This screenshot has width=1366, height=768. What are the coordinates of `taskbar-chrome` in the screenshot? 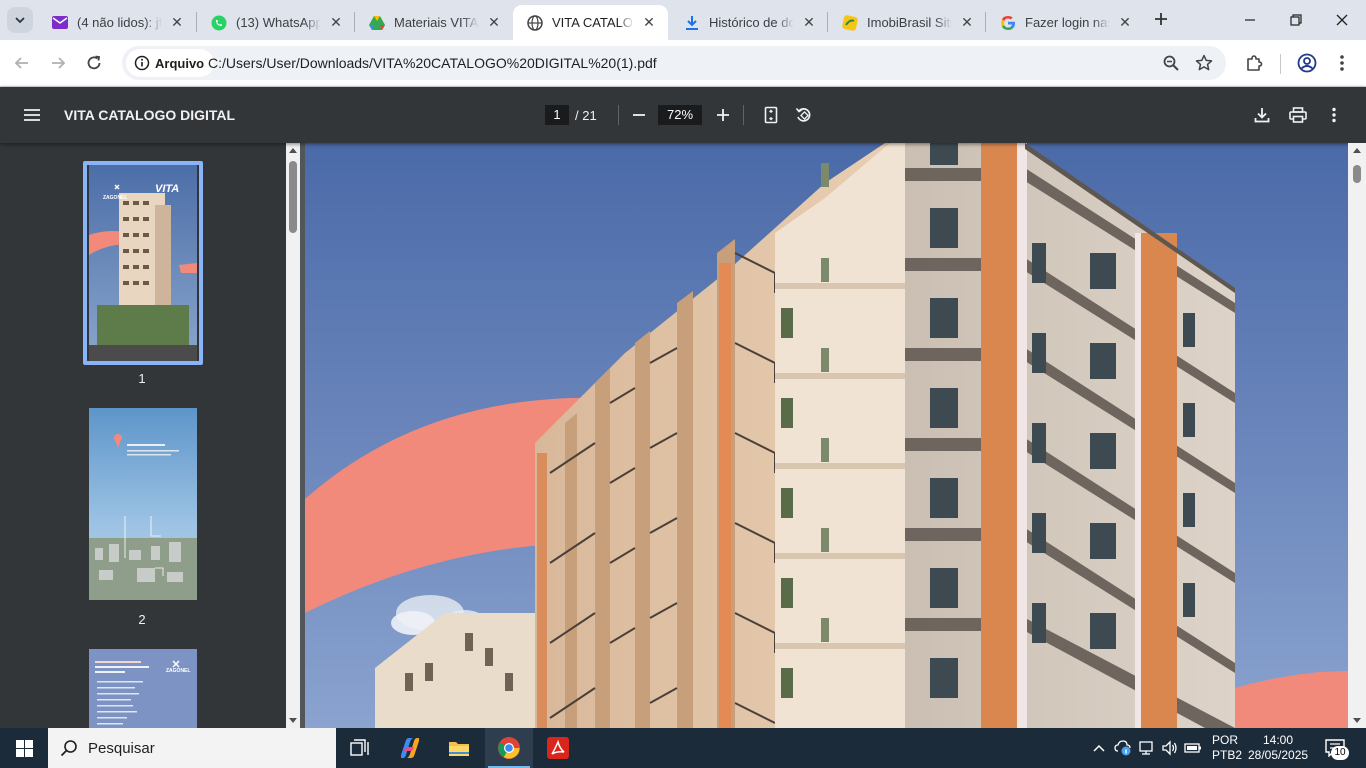 It's located at (509, 748).